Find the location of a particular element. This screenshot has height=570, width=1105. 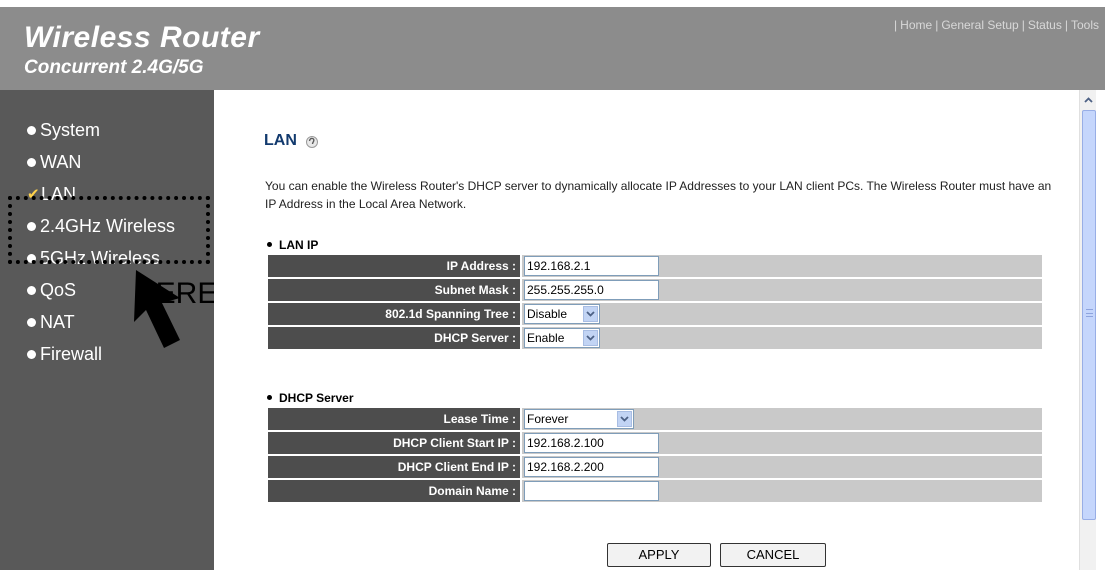

spanning-tree-label: 802.1d Spanning Tree : is located at coordinates (394, 315).